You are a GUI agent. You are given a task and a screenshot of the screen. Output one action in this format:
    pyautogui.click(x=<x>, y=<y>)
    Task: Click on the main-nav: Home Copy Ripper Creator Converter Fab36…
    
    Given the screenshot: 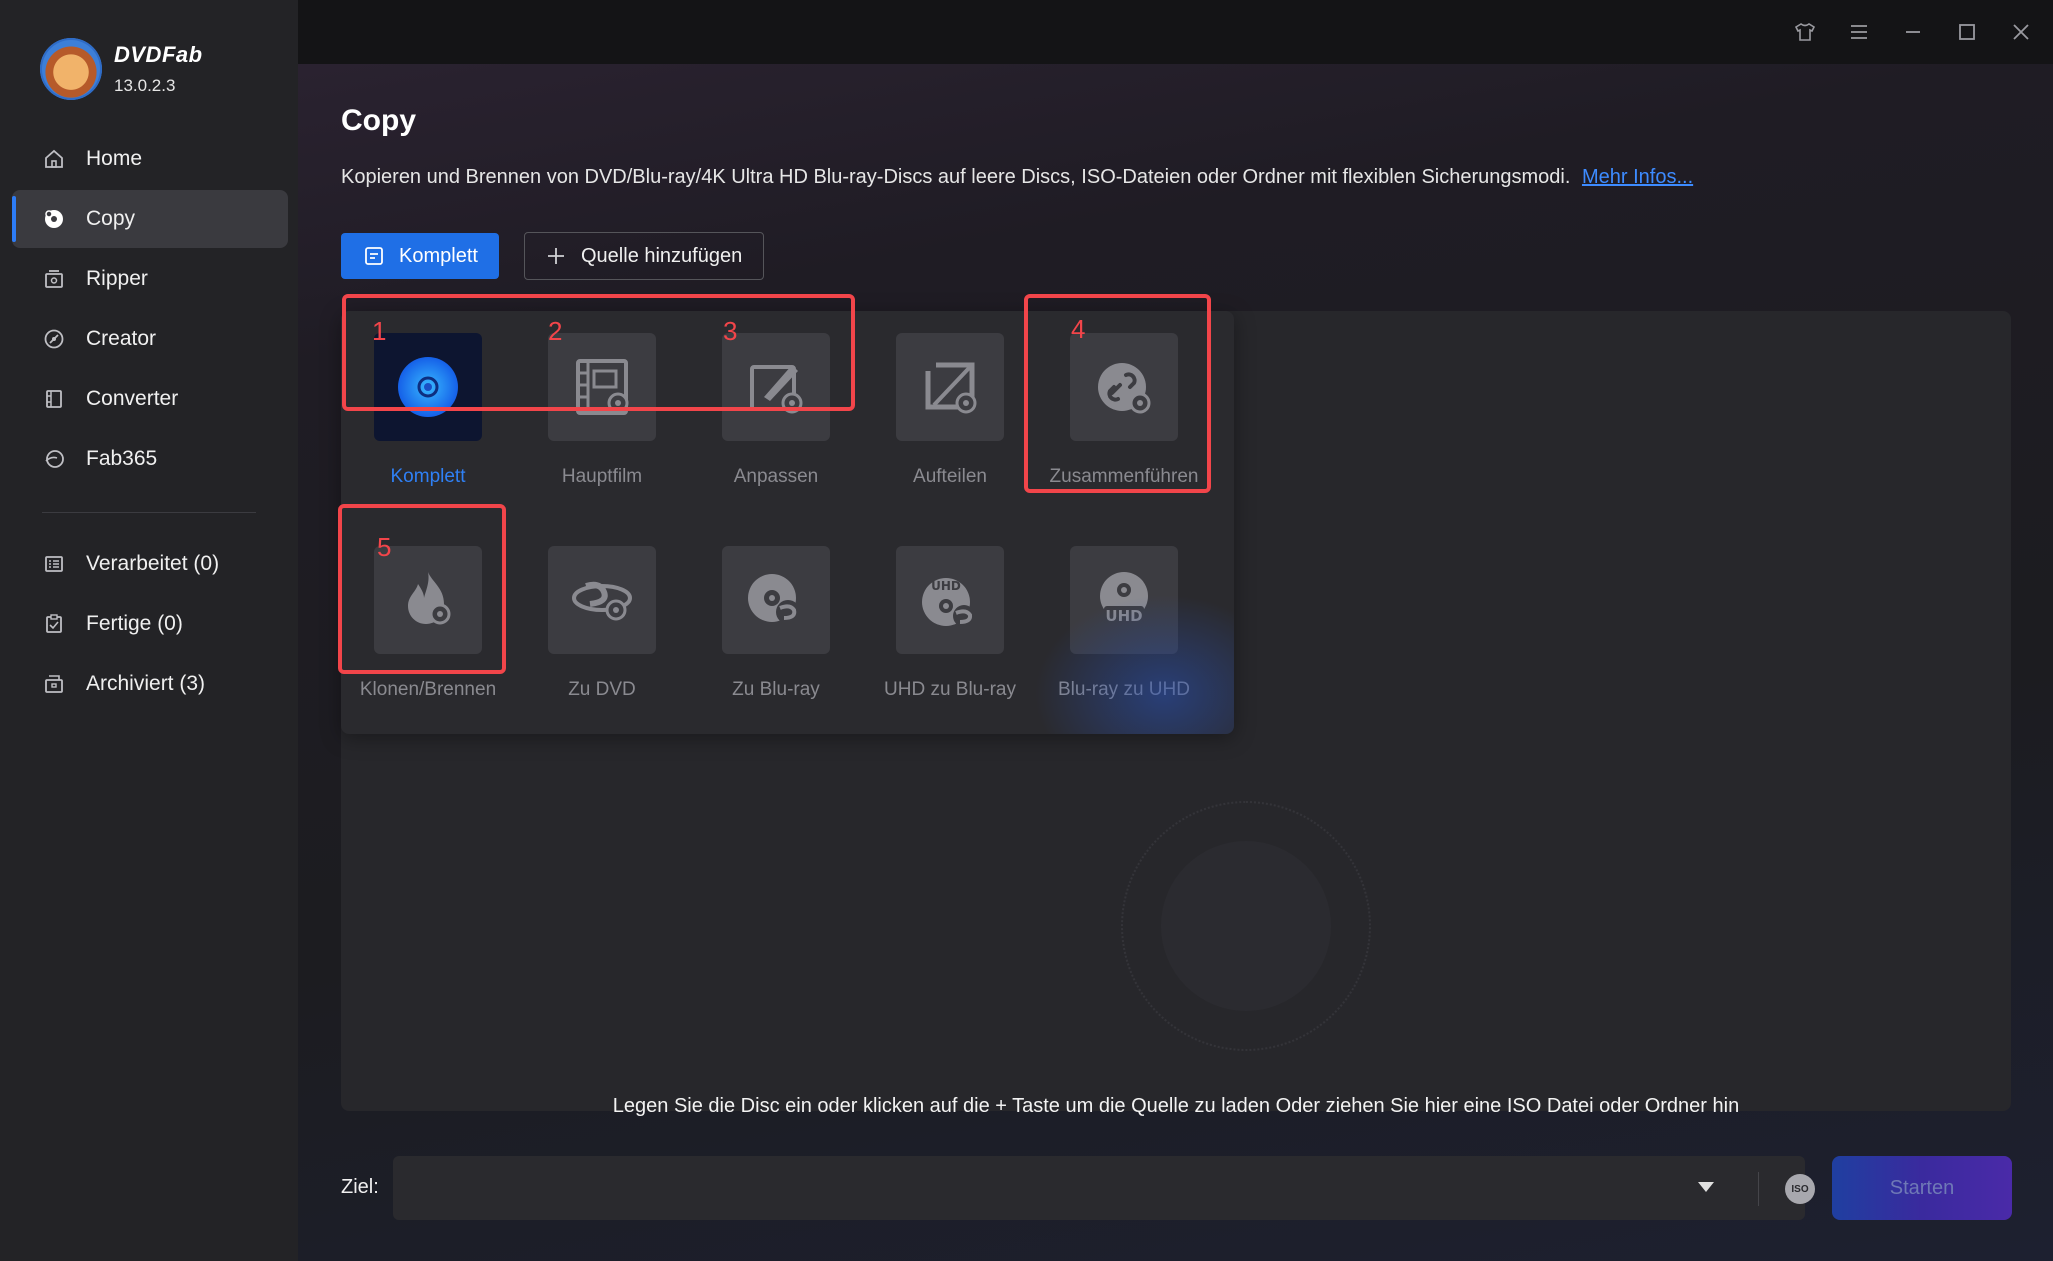 What is the action you would take?
    pyautogui.click(x=150, y=310)
    